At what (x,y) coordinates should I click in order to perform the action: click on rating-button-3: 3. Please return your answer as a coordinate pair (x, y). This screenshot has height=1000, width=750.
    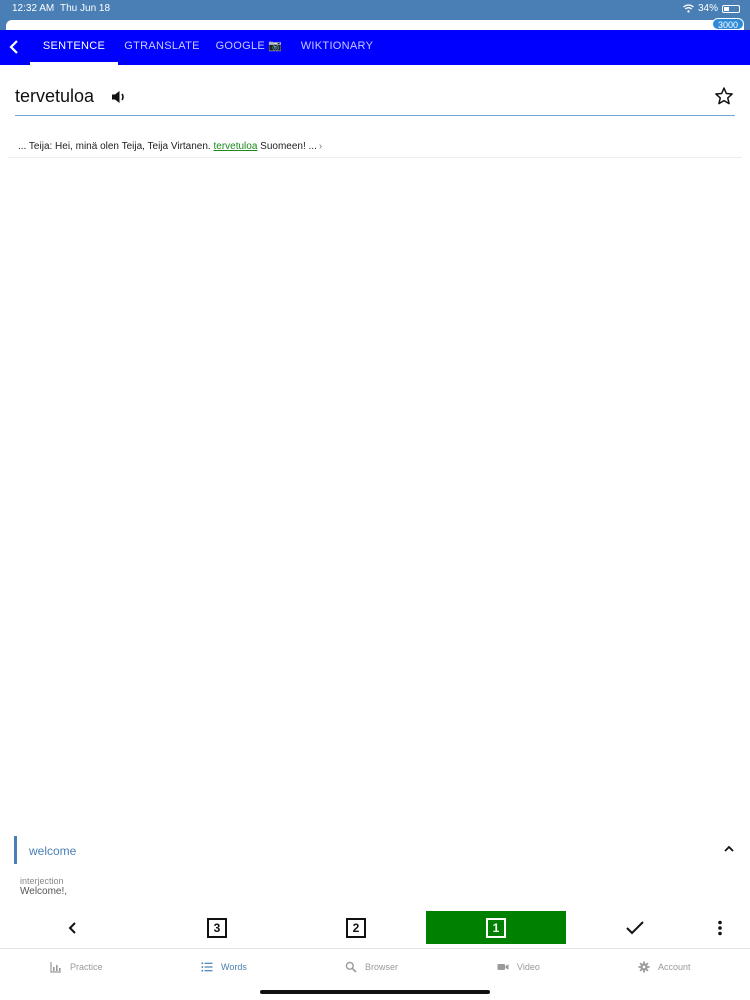
    Looking at the image, I should click on (217, 927).